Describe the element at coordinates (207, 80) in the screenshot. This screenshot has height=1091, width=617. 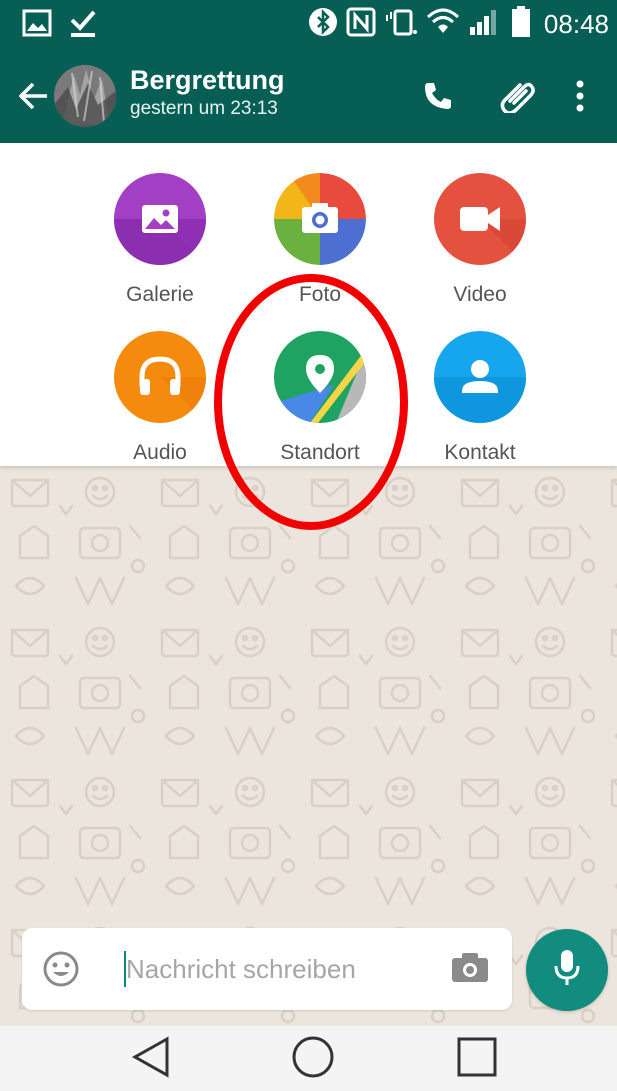
I see `contact-name: Bergrettung` at that location.